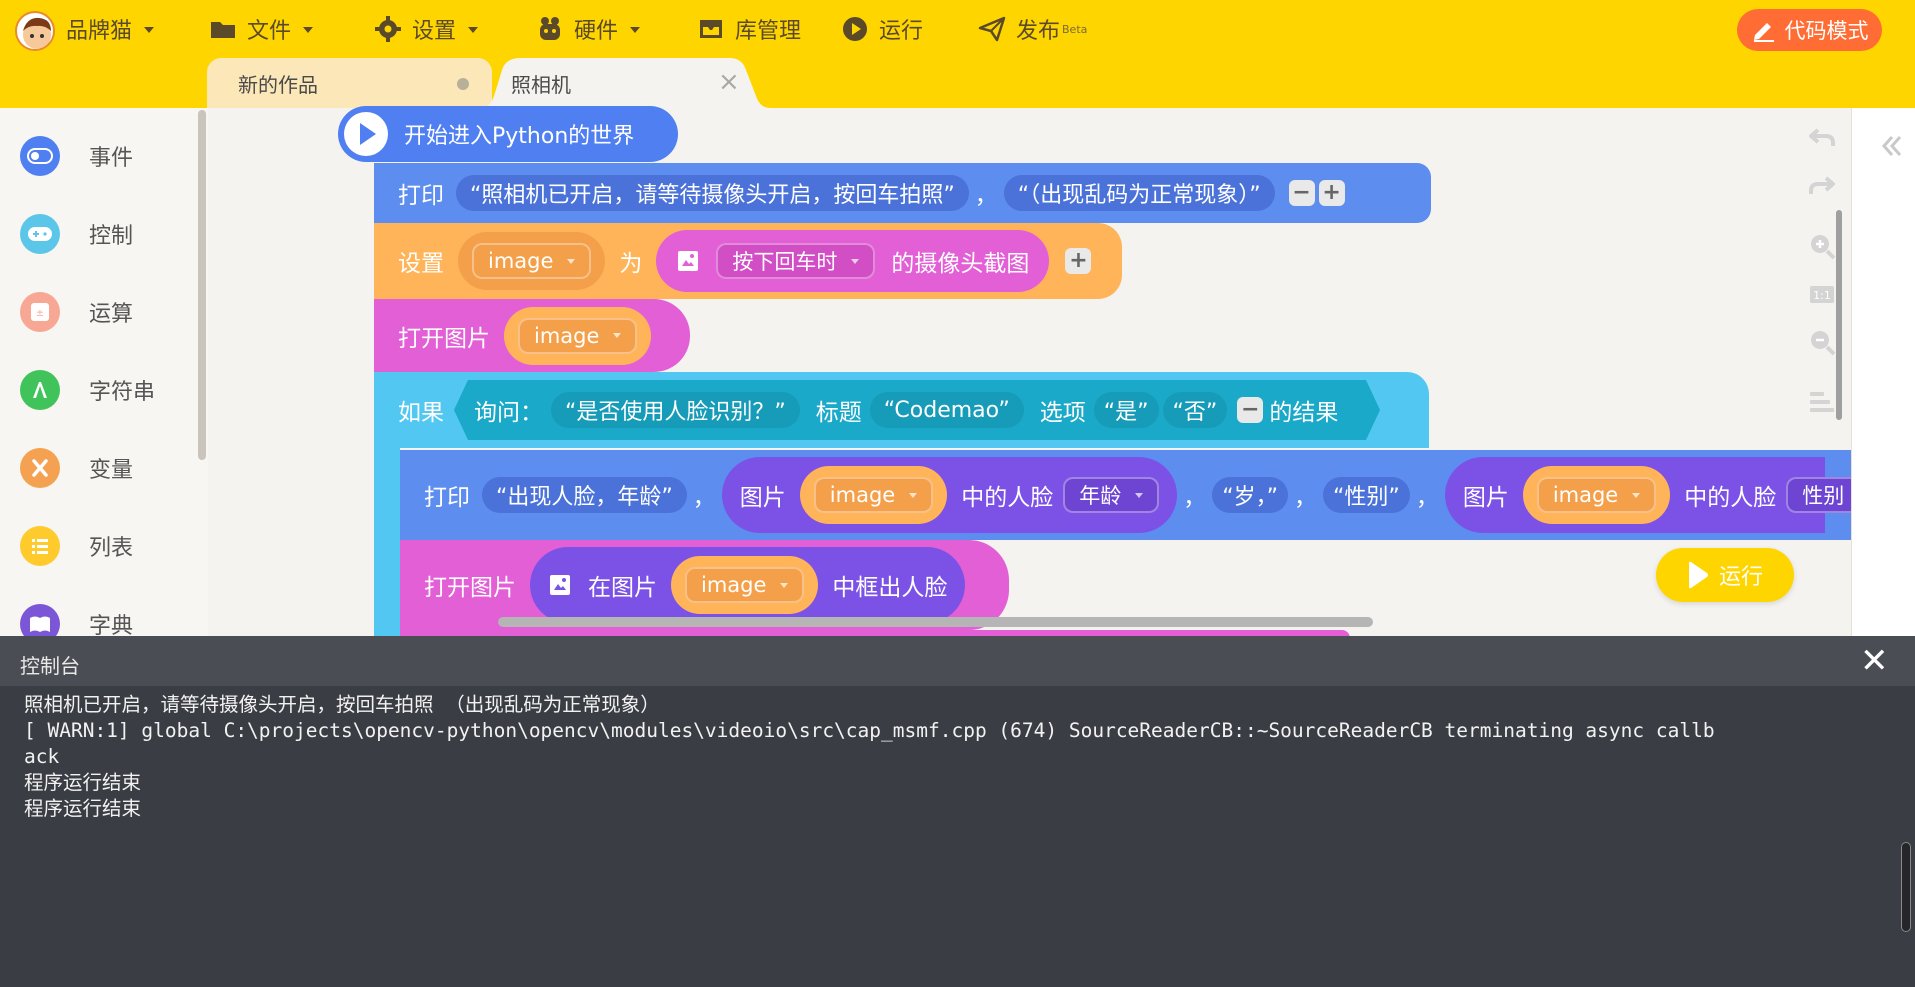 Image resolution: width=1915 pixels, height=987 pixels. I want to click on string-arg: “（出现乱码为正常现象）”, so click(1139, 193).